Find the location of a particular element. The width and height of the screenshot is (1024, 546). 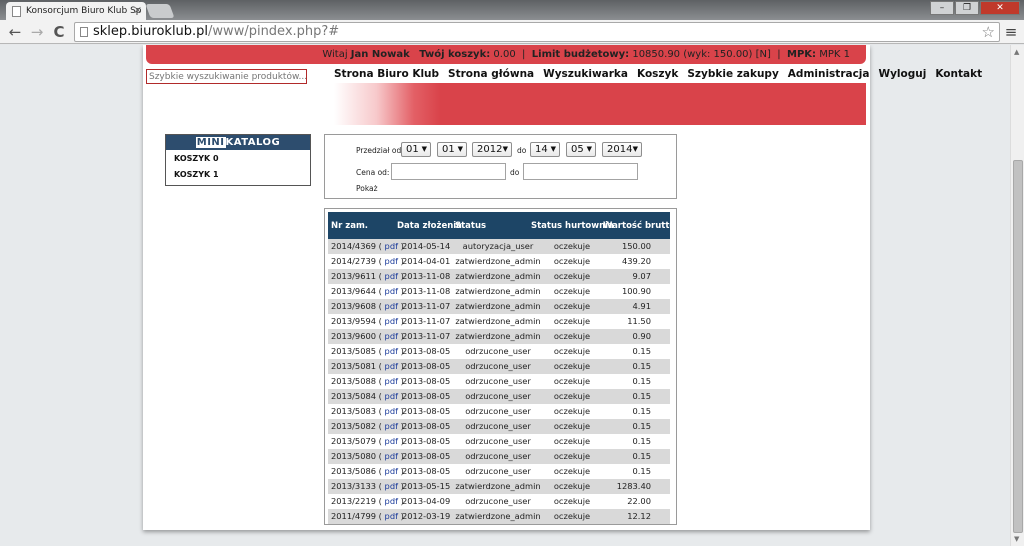

katalog-item-koszyk-0: KOSZYK 0 is located at coordinates (238, 158).